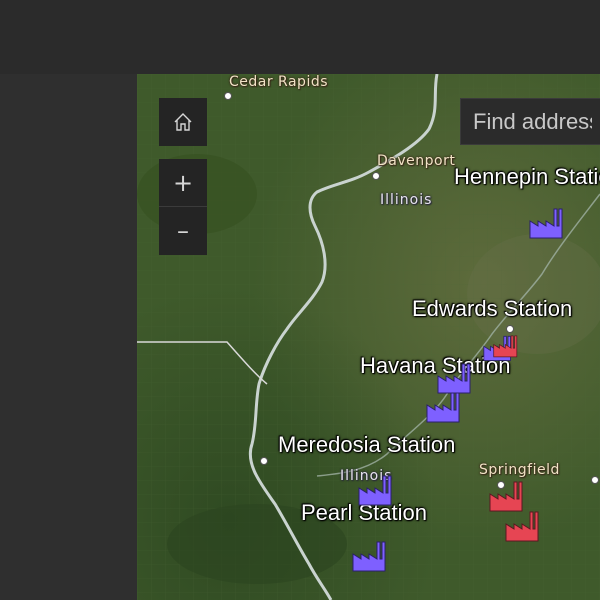  Describe the element at coordinates (416, 161) in the screenshot. I see `city-label-davenport: Davenport` at that location.